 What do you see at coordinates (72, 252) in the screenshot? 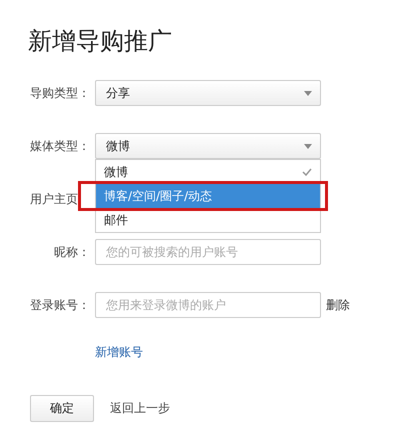
I see `field-label: 昵称：` at bounding box center [72, 252].